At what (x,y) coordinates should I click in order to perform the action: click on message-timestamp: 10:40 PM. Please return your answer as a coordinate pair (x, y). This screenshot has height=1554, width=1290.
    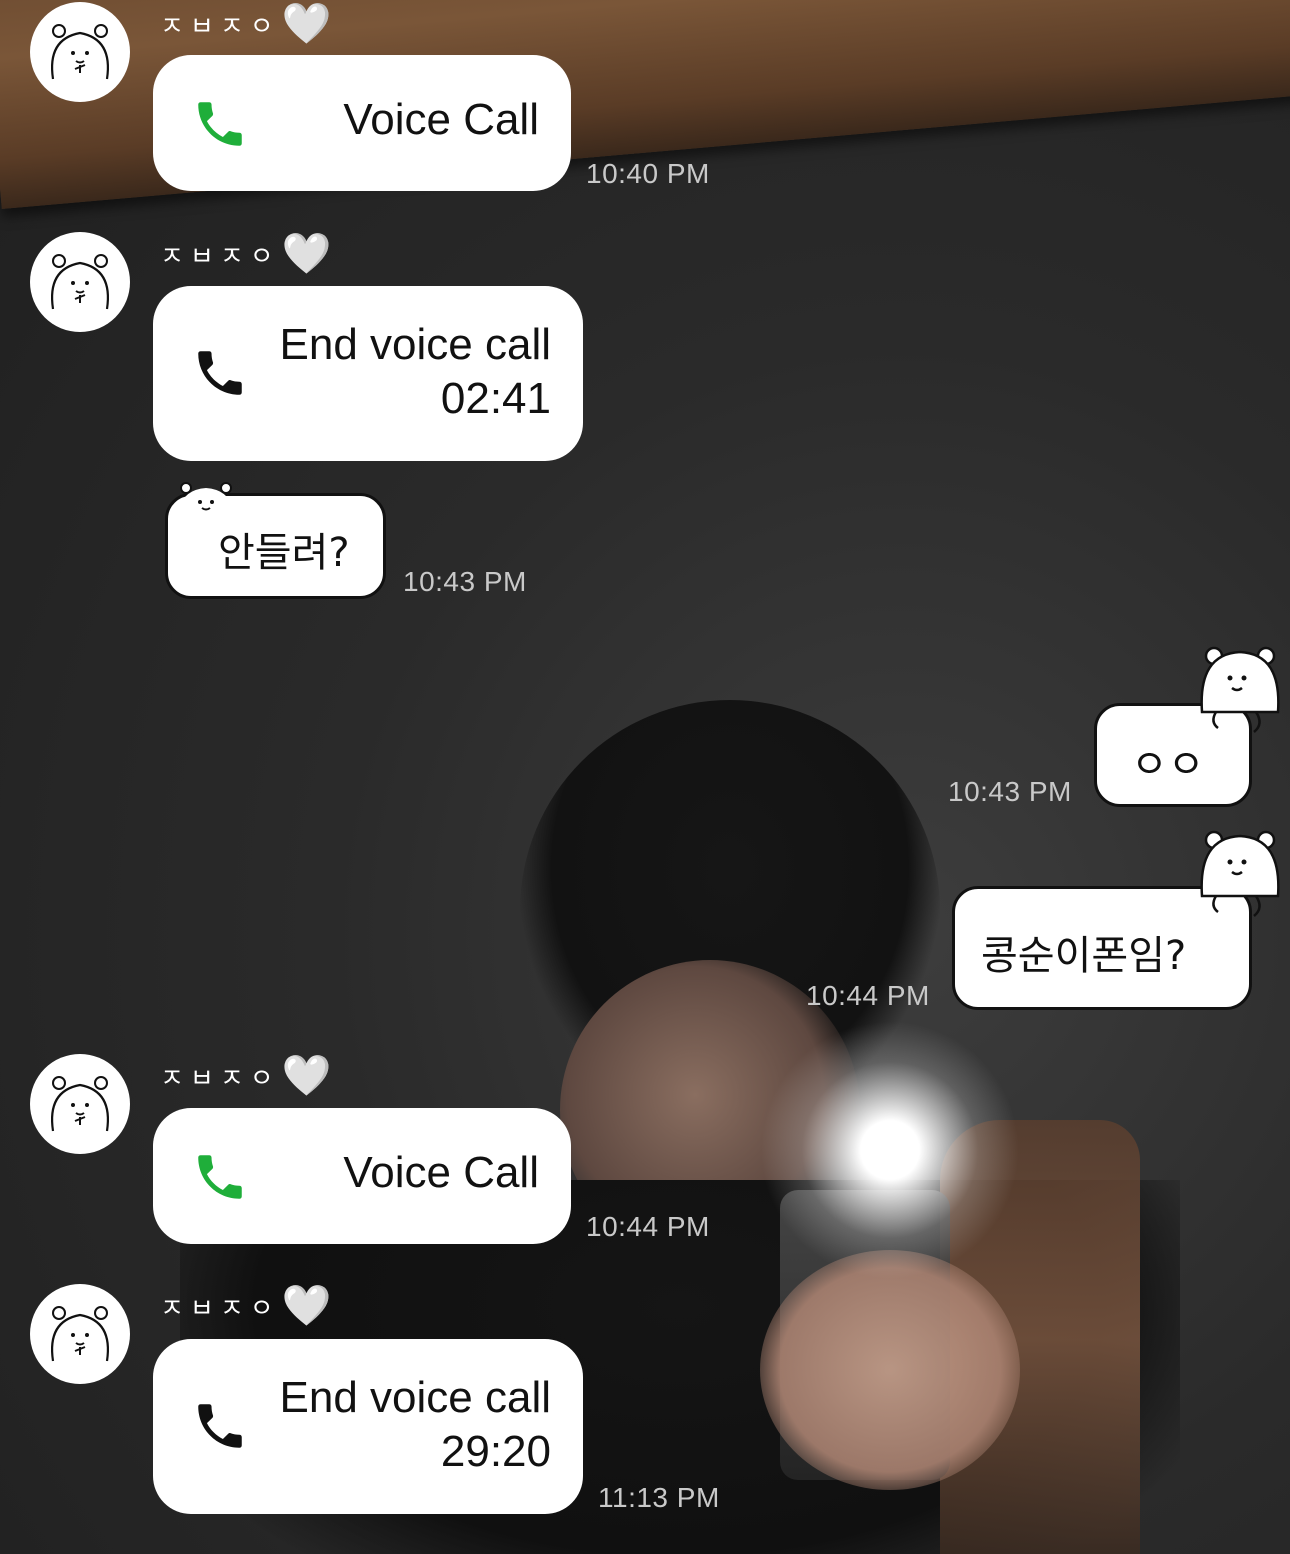
    Looking at the image, I should click on (648, 173).